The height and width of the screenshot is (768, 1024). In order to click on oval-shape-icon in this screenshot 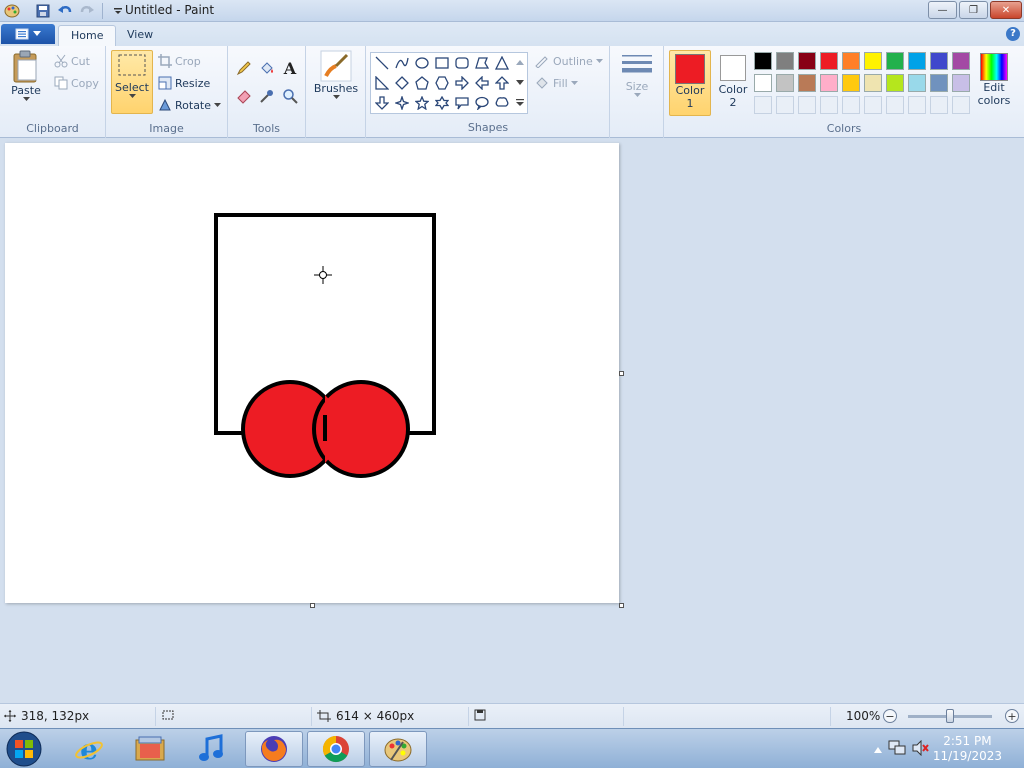, I will do `click(422, 63)`.